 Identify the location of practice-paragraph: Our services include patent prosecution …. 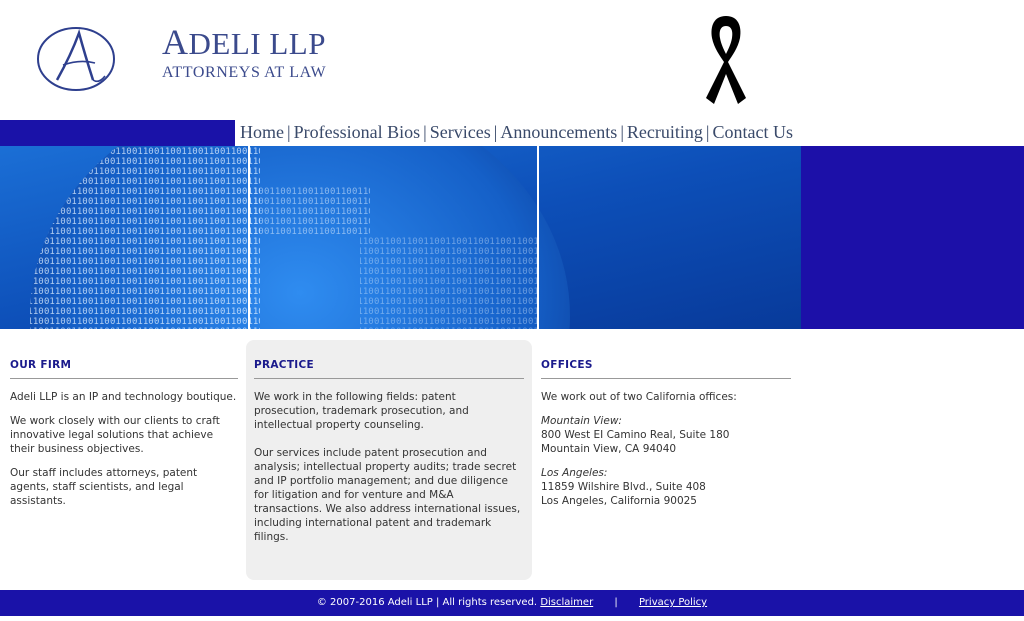
(387, 495).